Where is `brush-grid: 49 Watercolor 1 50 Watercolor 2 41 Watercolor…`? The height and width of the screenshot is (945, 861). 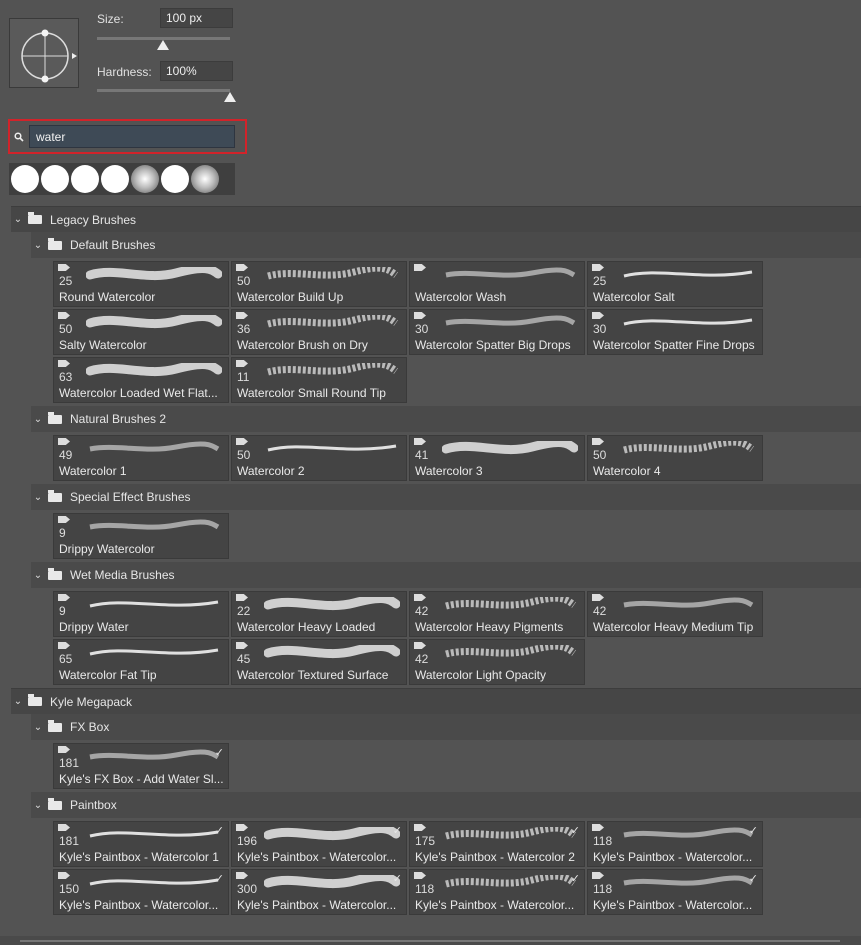
brush-grid: 49 Watercolor 1 50 Watercolor 2 41 Watercolor… is located at coordinates (457, 458).